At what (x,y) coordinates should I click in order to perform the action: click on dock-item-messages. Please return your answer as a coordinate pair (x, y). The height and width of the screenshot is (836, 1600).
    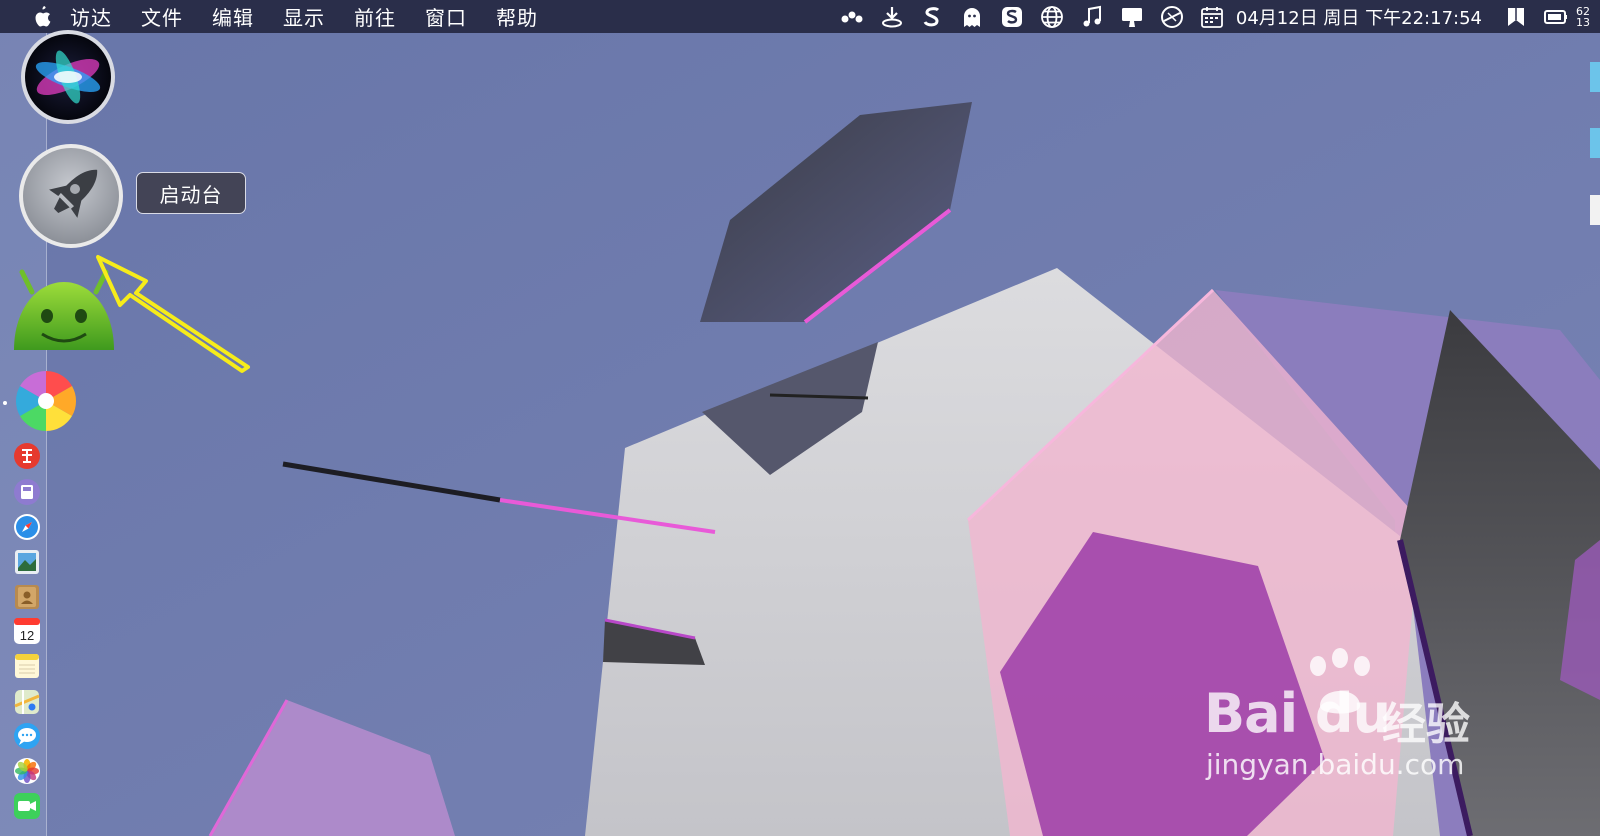
    Looking at the image, I should click on (27, 736).